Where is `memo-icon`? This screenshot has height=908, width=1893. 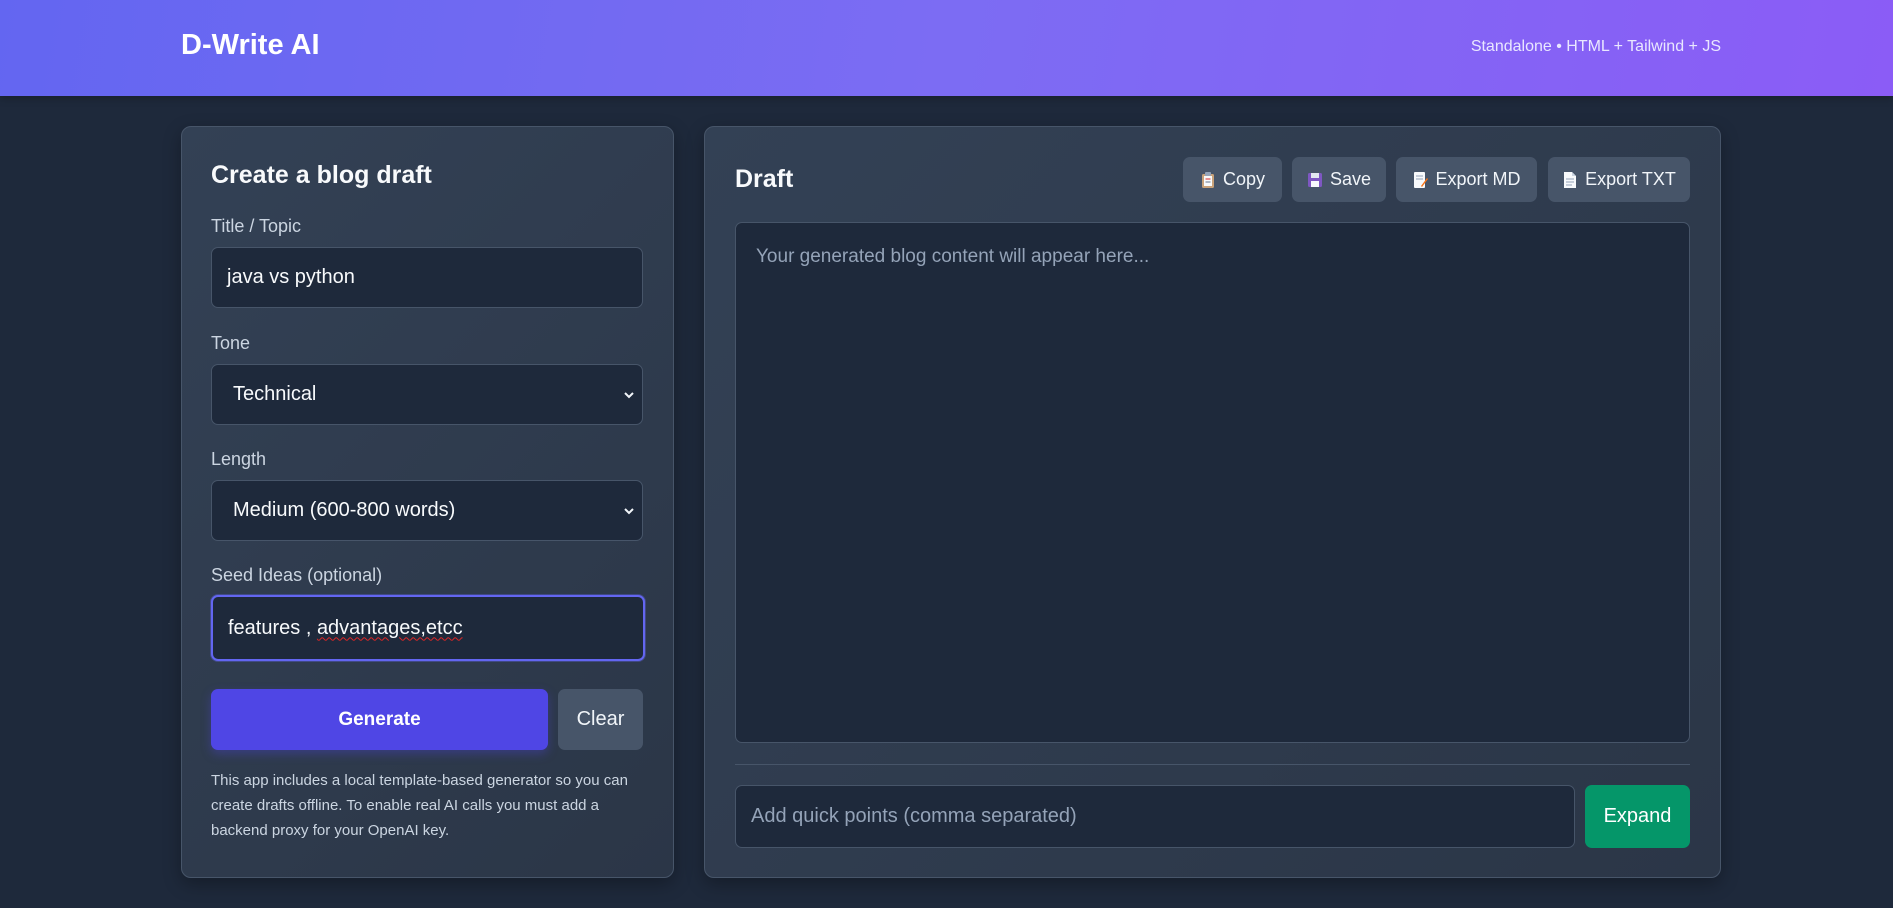
memo-icon is located at coordinates (1421, 179).